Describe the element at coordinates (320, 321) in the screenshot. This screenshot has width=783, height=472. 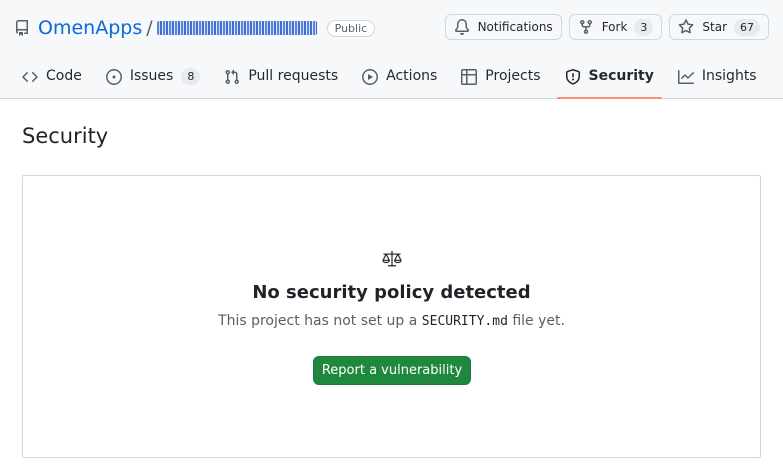
I see `empty-text-before: This project has not set up a` at that location.